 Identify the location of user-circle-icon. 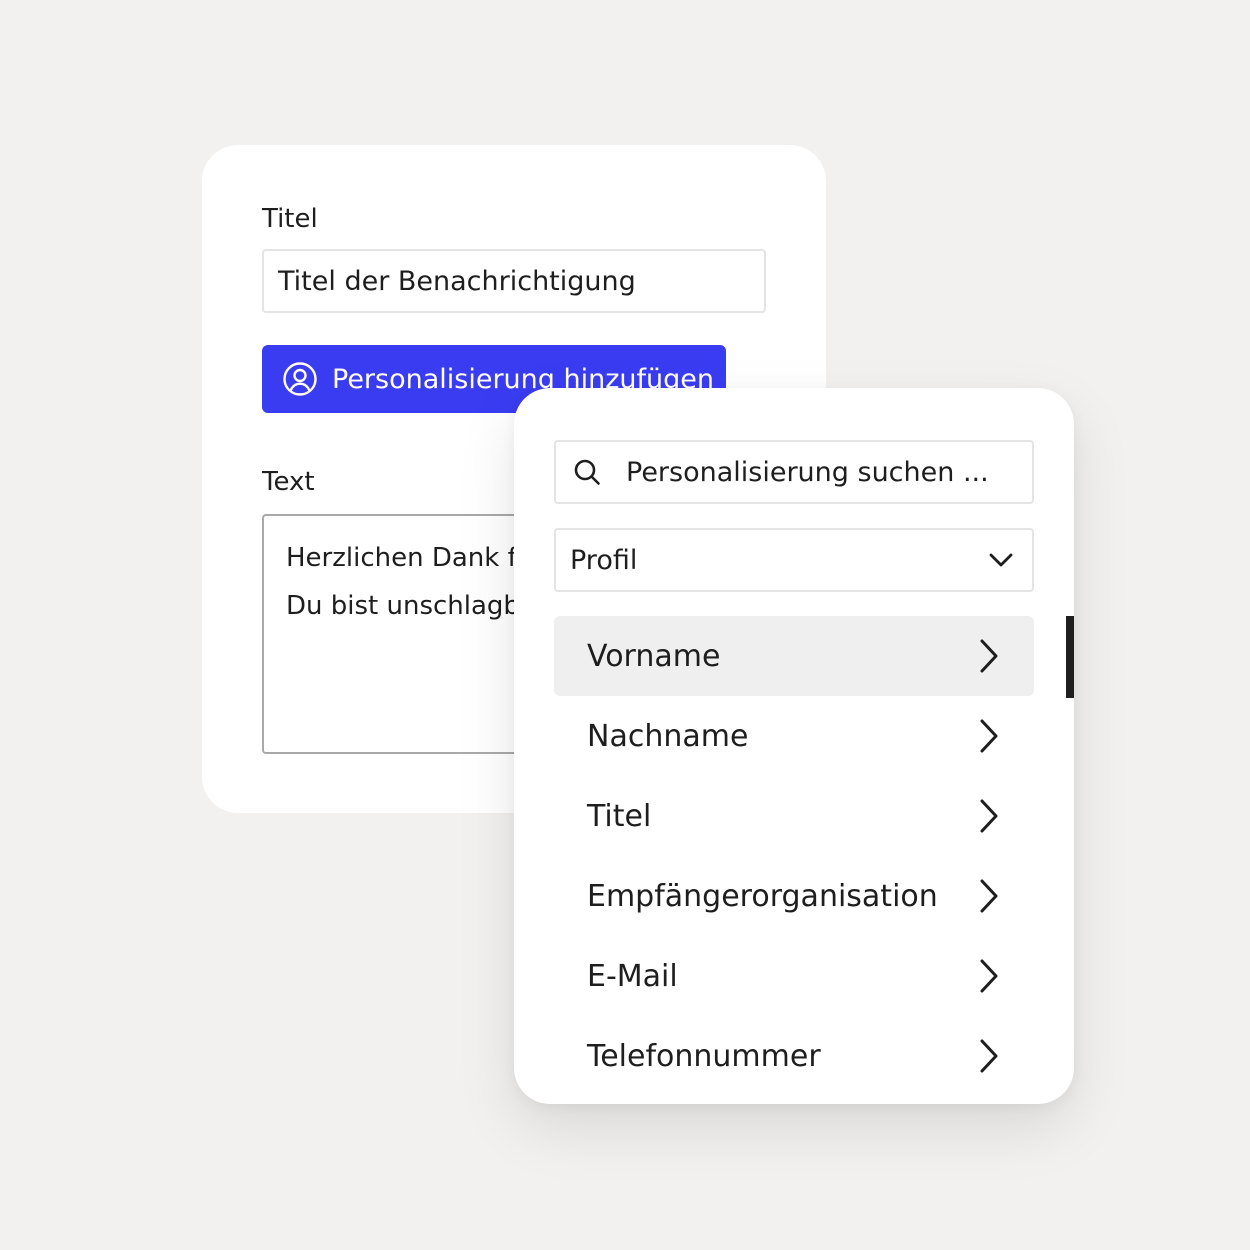
(300, 379).